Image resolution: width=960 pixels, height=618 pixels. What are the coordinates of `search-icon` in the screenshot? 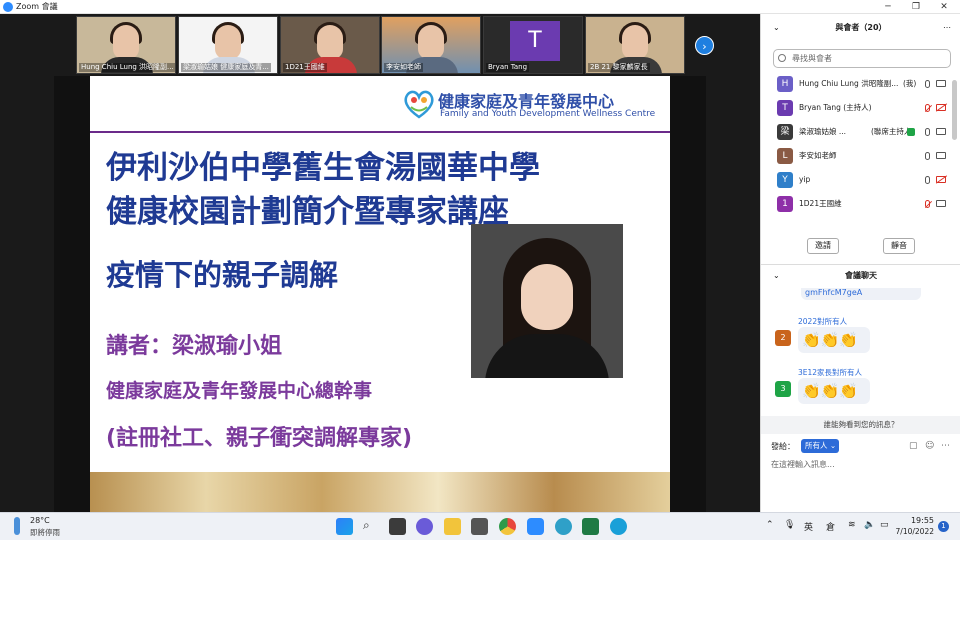 It's located at (782, 58).